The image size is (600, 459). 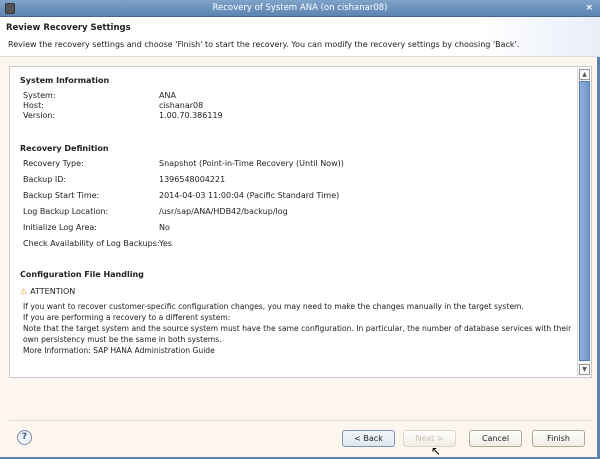 What do you see at coordinates (64, 148) in the screenshot?
I see `recovery-definition-heading: Recovery Definition` at bounding box center [64, 148].